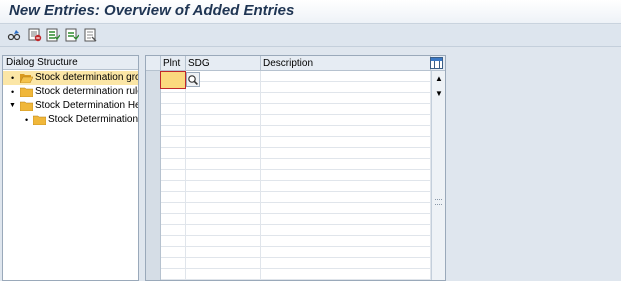 The width and height of the screenshot is (621, 281). I want to click on column-header-plnt: Plnt, so click(173, 63).